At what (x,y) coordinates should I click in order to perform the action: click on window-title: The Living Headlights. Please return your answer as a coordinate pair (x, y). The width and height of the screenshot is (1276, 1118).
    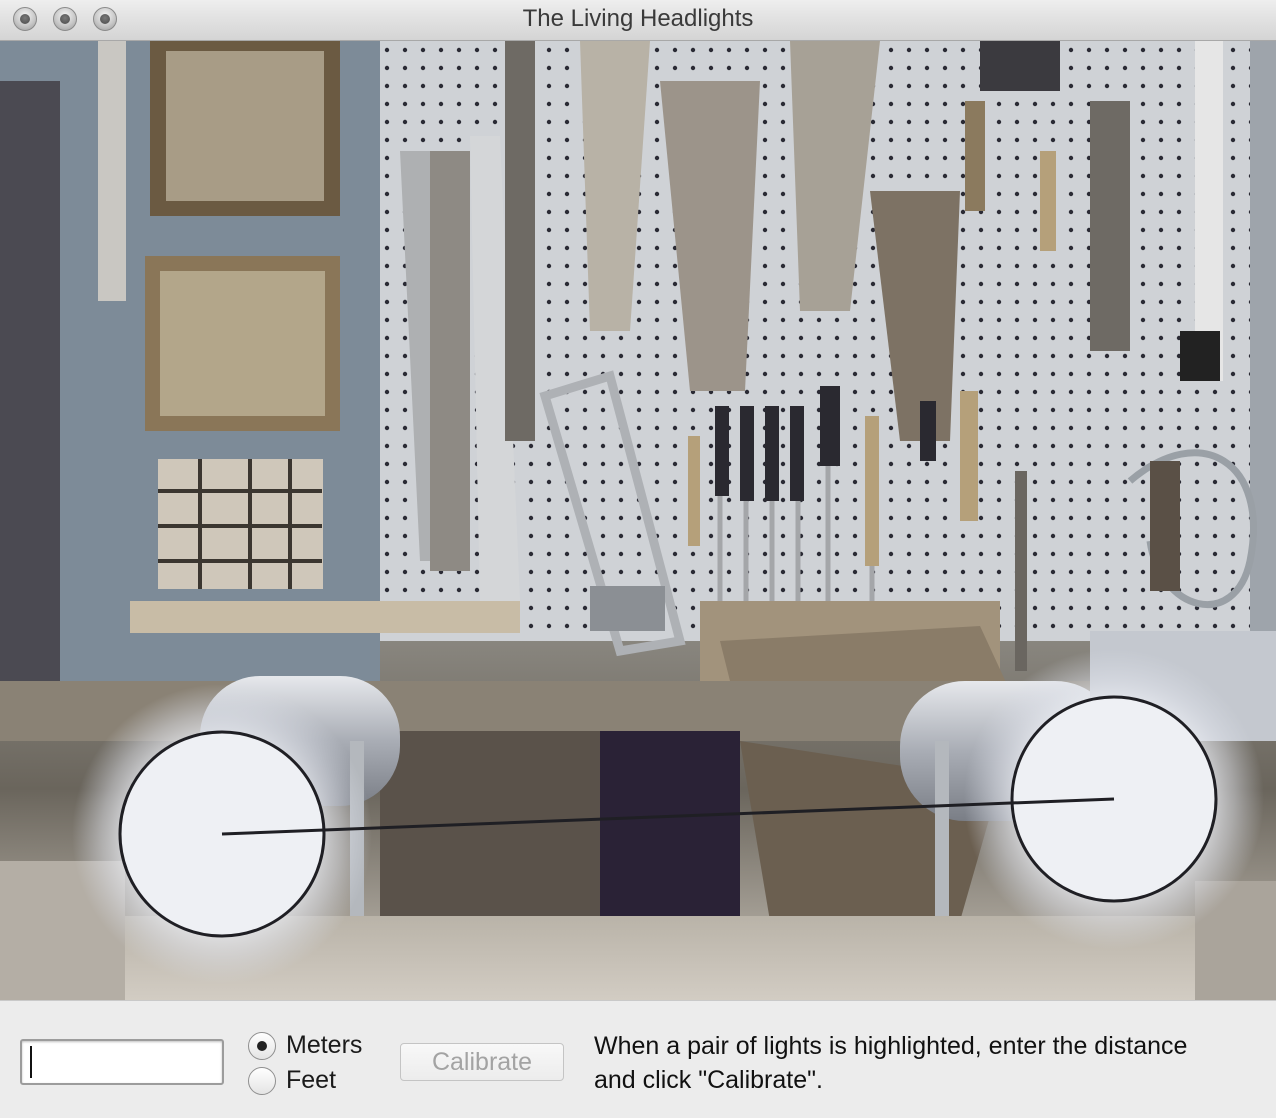
    Looking at the image, I should click on (638, 18).